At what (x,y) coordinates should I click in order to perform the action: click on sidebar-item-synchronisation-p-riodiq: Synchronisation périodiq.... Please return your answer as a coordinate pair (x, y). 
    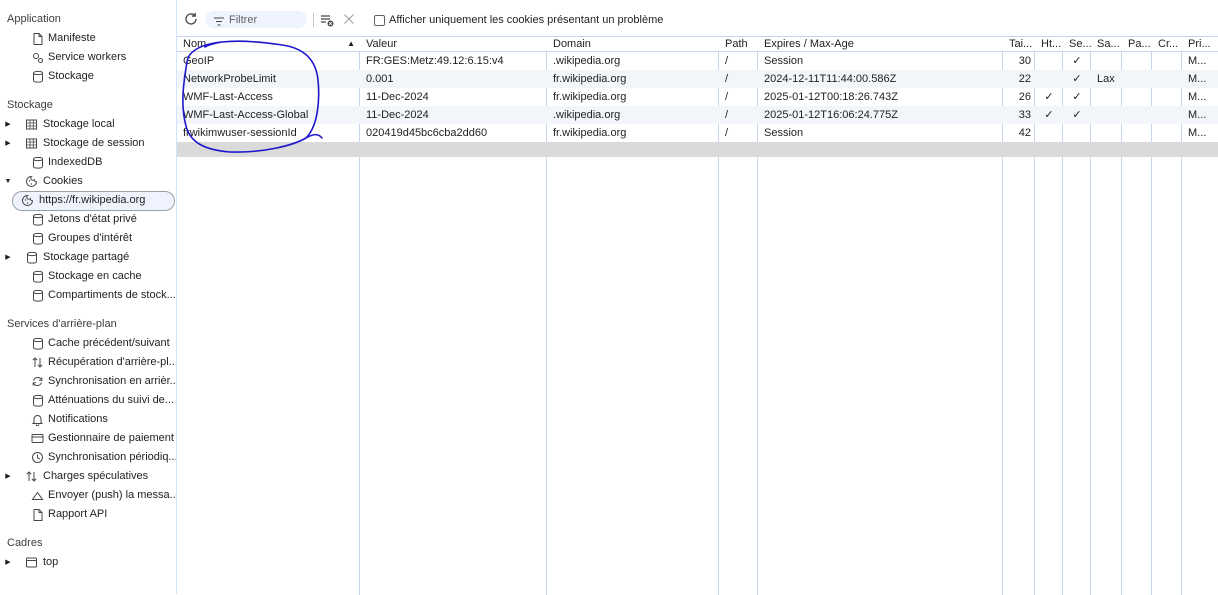
    Looking at the image, I should click on (88, 457).